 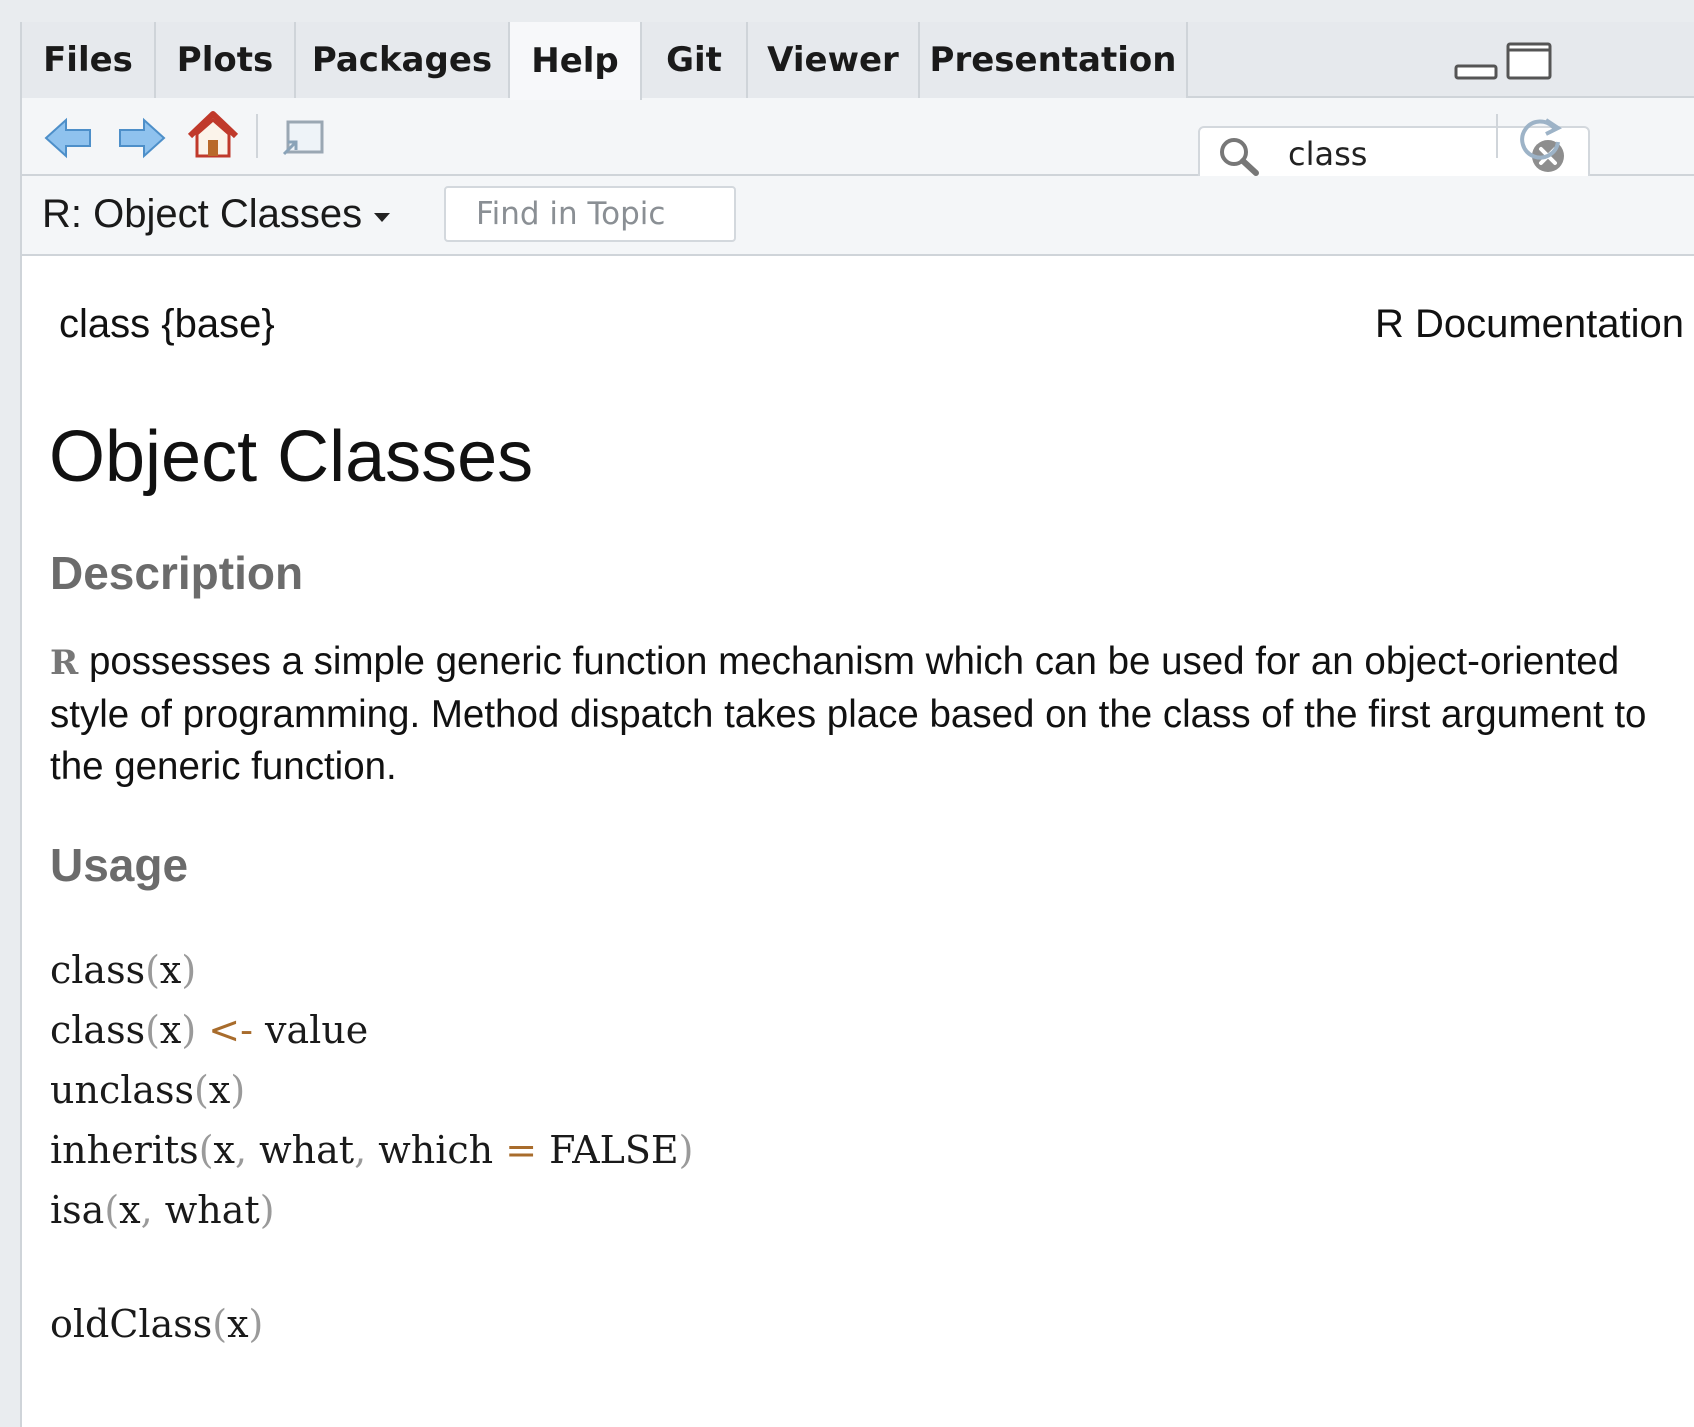 What do you see at coordinates (1529, 324) in the screenshot?
I see `doc-source-label: R Documentation` at bounding box center [1529, 324].